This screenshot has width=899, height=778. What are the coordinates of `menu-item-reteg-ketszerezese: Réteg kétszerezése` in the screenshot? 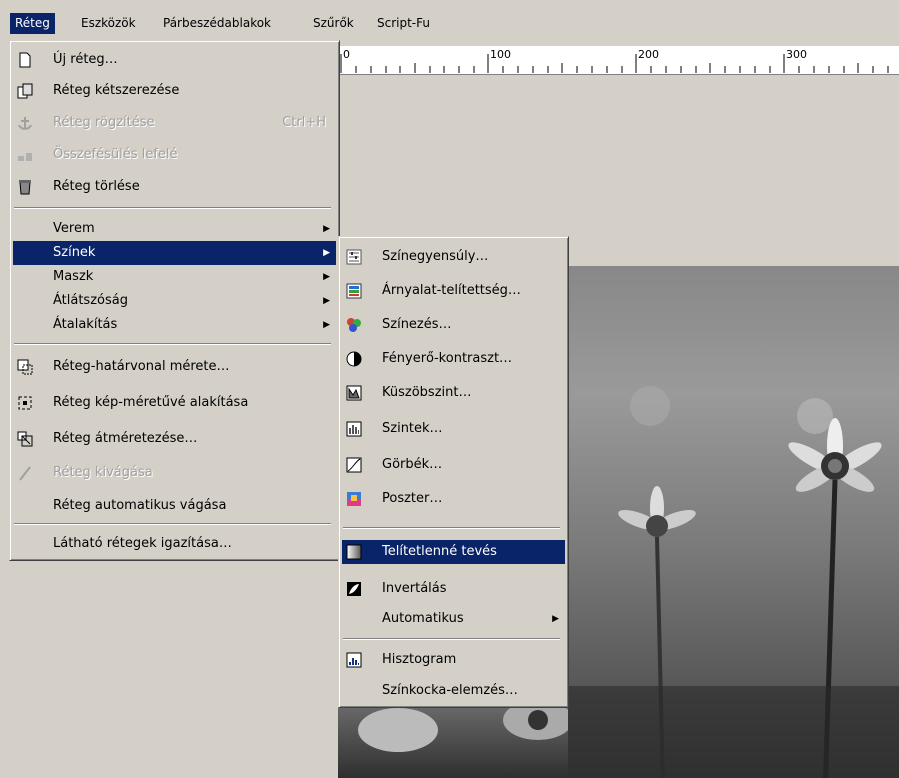 It's located at (174, 91).